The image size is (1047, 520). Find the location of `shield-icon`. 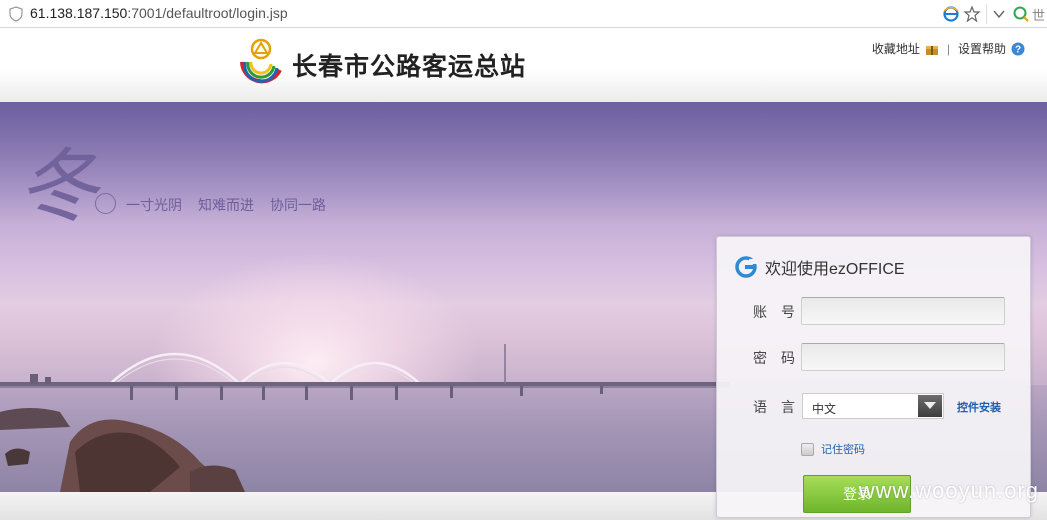

shield-icon is located at coordinates (16, 14).